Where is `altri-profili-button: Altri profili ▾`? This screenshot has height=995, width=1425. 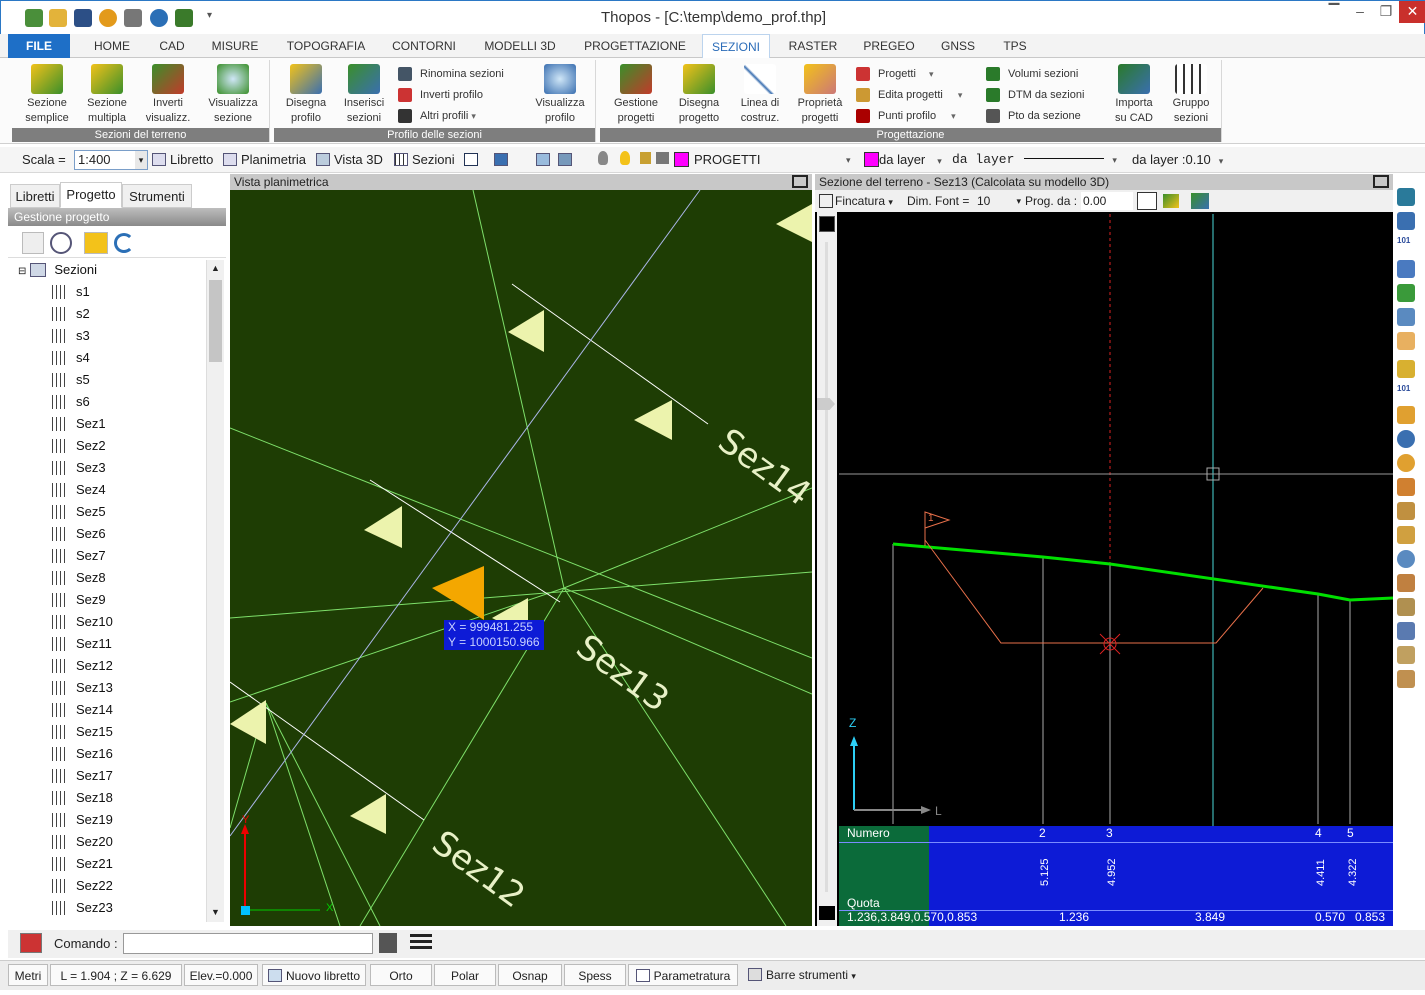
altri-profili-button: Altri profili ▾ is located at coordinates (437, 116).